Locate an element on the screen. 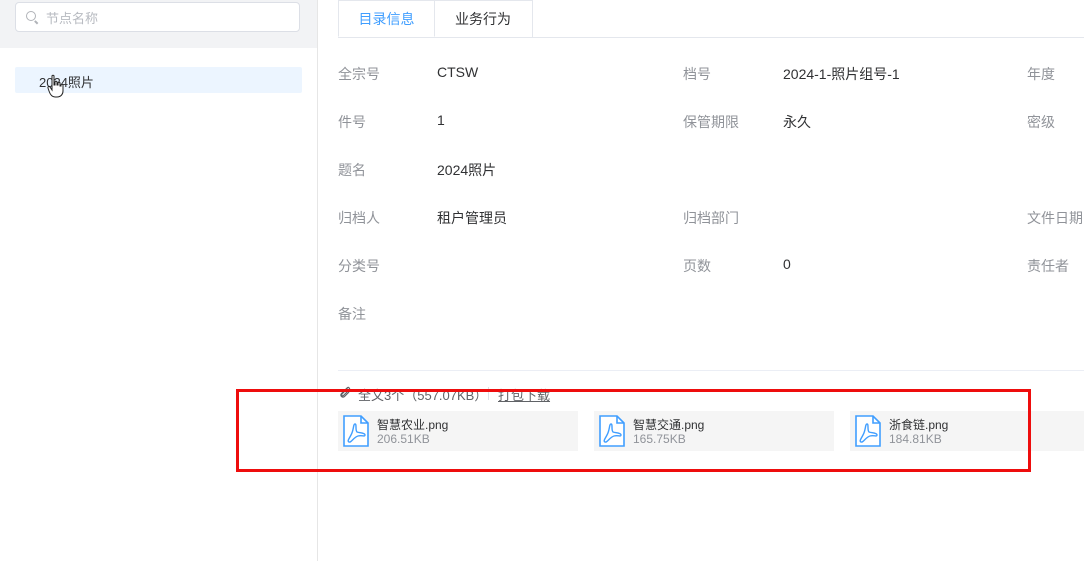 This screenshot has height=561, width=1084. section-divider is located at coordinates (711, 370).